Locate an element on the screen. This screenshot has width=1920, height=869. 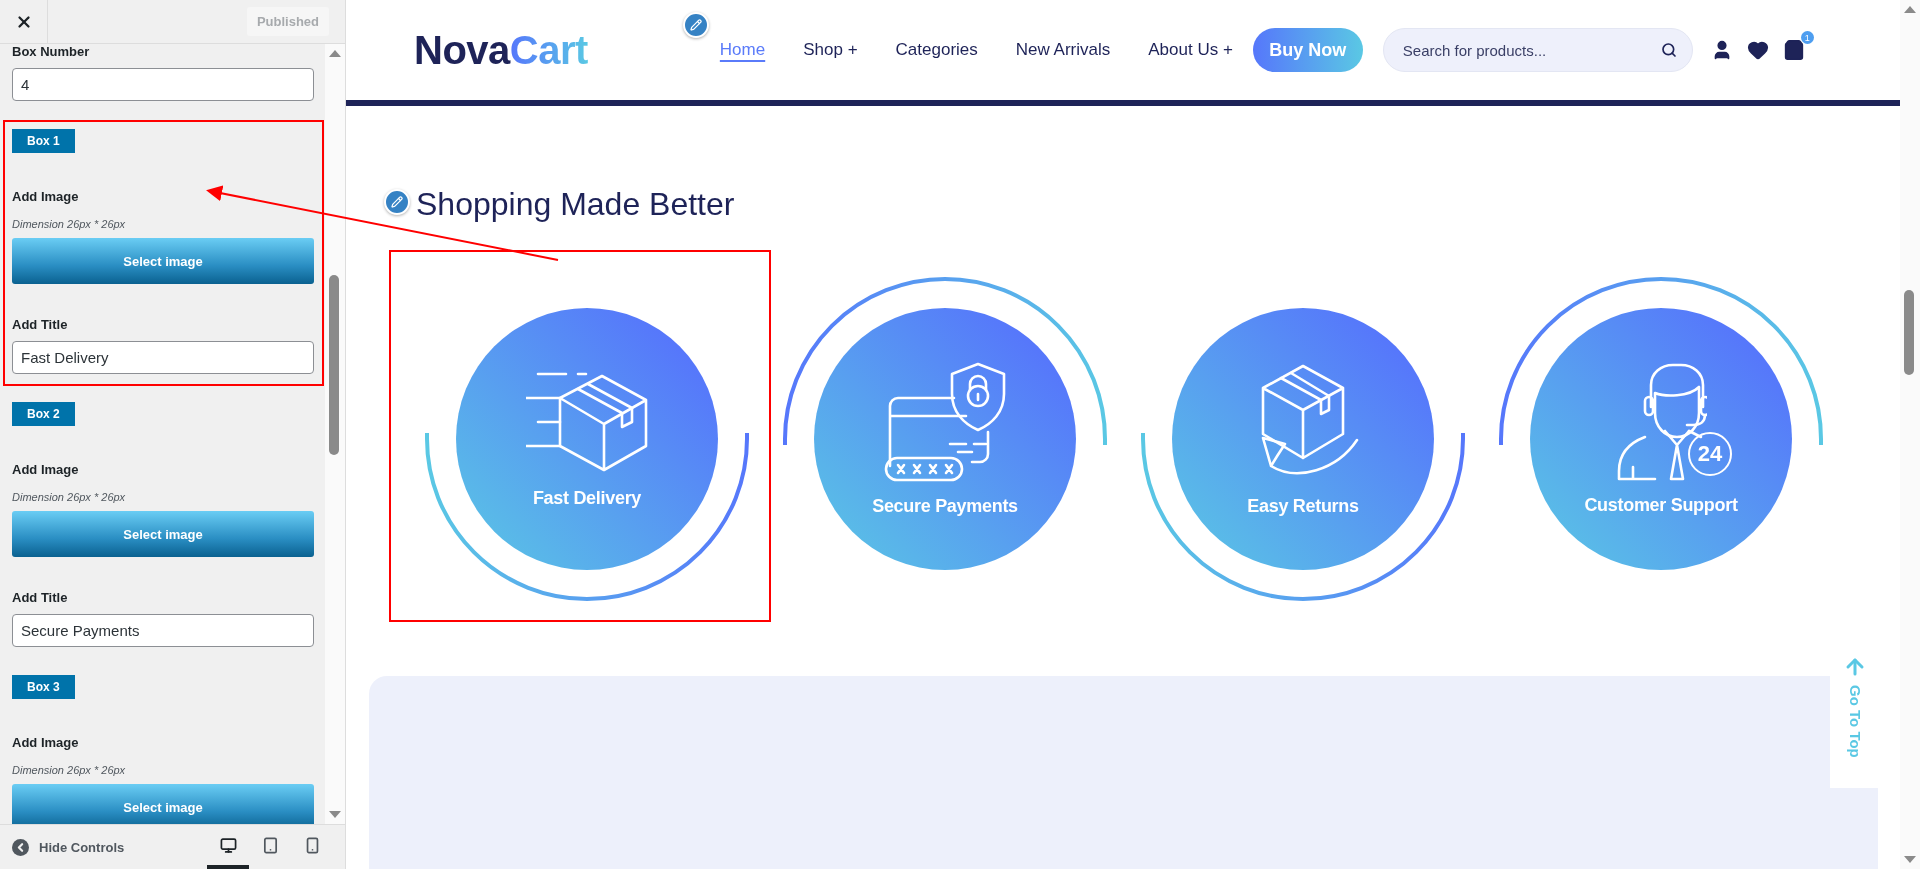
search-icon is located at coordinates (1668, 50).